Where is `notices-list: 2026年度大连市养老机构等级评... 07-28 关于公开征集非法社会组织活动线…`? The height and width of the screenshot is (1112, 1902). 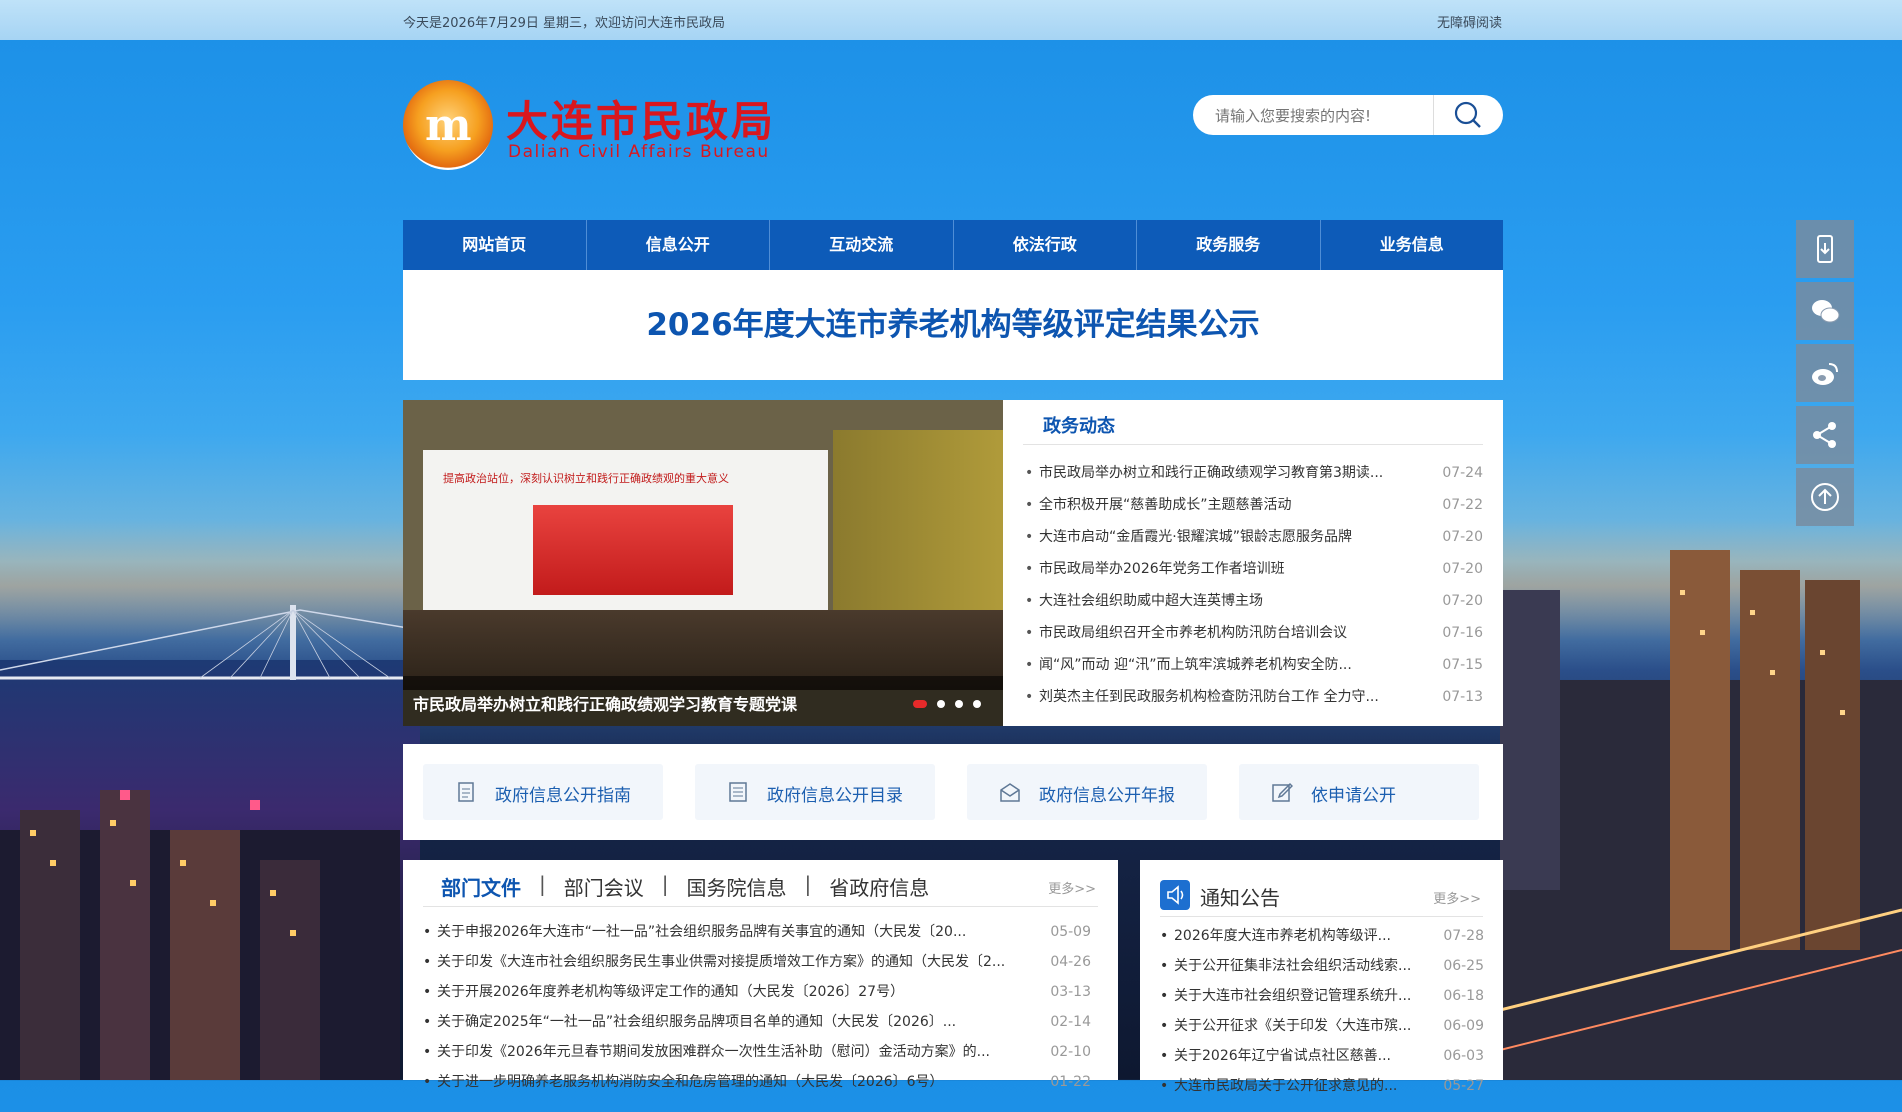 notices-list: 2026年度大连市养老机构等级评... 07-28 关于公开征集非法社会组织活动线… is located at coordinates (1325, 1011).